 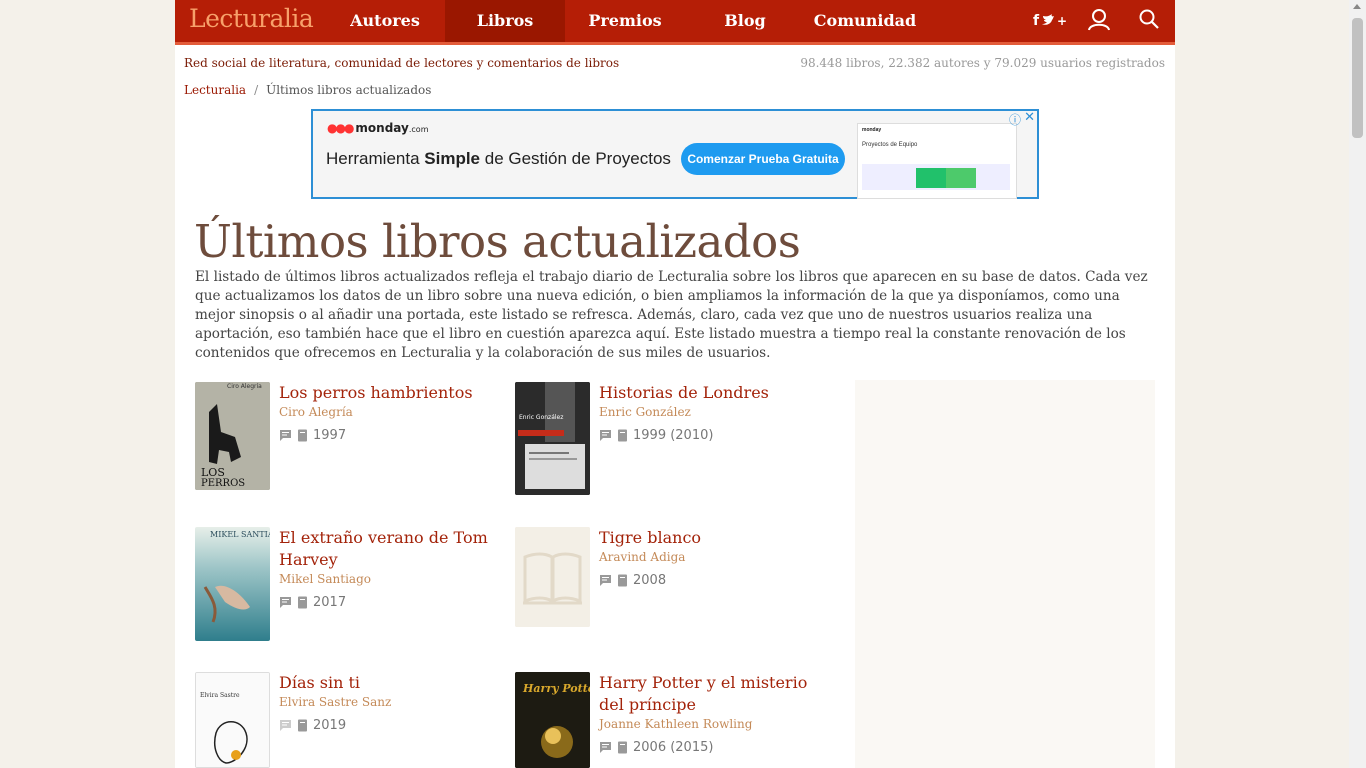 What do you see at coordinates (330, 435) in the screenshot?
I see `book-year: 1997` at bounding box center [330, 435].